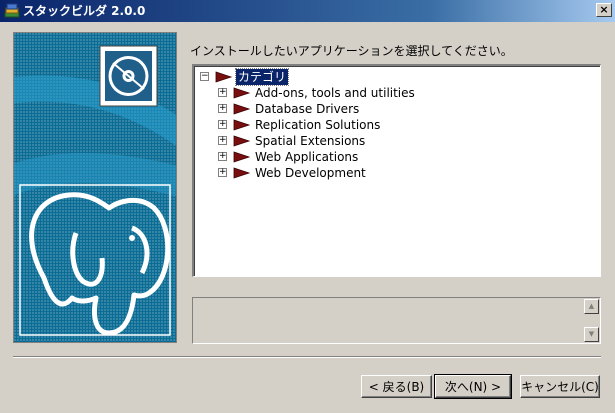  What do you see at coordinates (307, 357) in the screenshot?
I see `separator-line` at bounding box center [307, 357].